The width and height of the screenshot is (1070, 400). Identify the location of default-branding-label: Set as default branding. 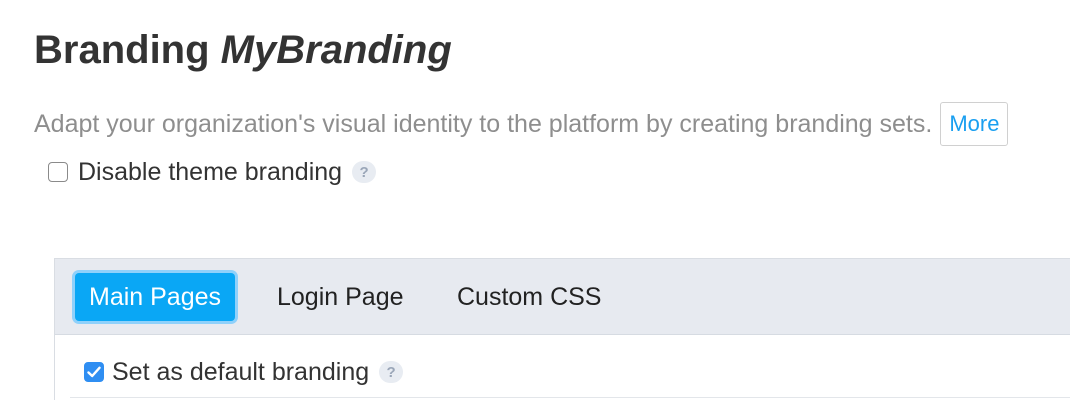
(240, 372).